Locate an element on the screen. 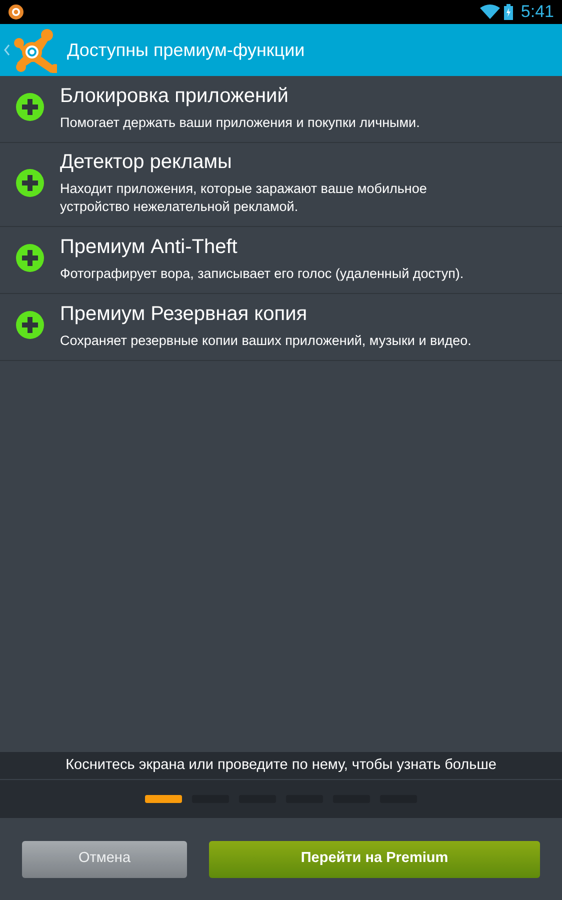 This screenshot has height=900, width=562. wifi-icon is located at coordinates (490, 12).